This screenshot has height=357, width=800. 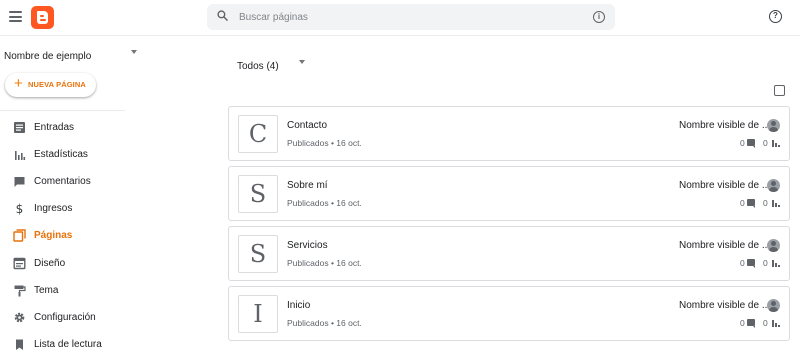 What do you see at coordinates (20, 291) in the screenshot?
I see `theme-icon` at bounding box center [20, 291].